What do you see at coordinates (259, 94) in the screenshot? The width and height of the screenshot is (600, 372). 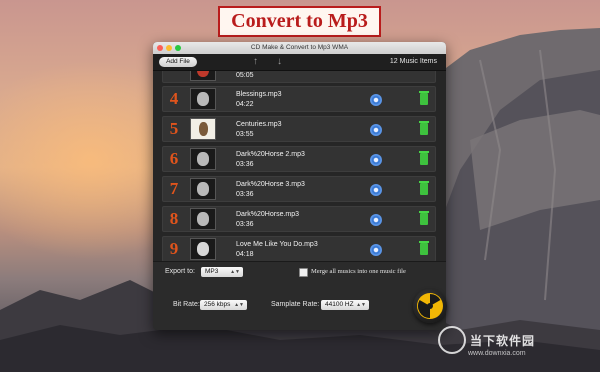 I see `track-filename: Blessings.mp3` at bounding box center [259, 94].